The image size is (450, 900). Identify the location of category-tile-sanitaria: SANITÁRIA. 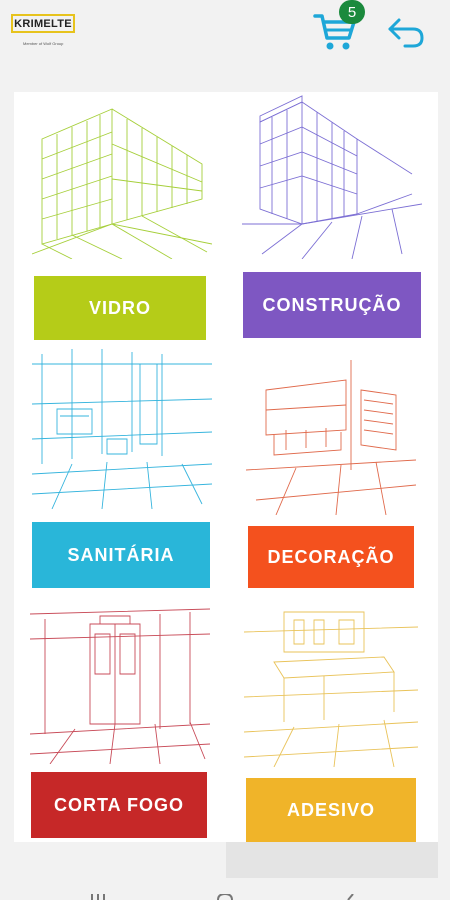
(122, 467).